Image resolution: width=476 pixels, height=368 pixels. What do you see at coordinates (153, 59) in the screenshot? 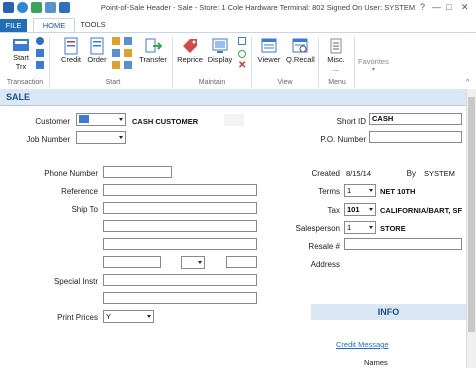
I see `transfer-label: Transfer` at bounding box center [153, 59].